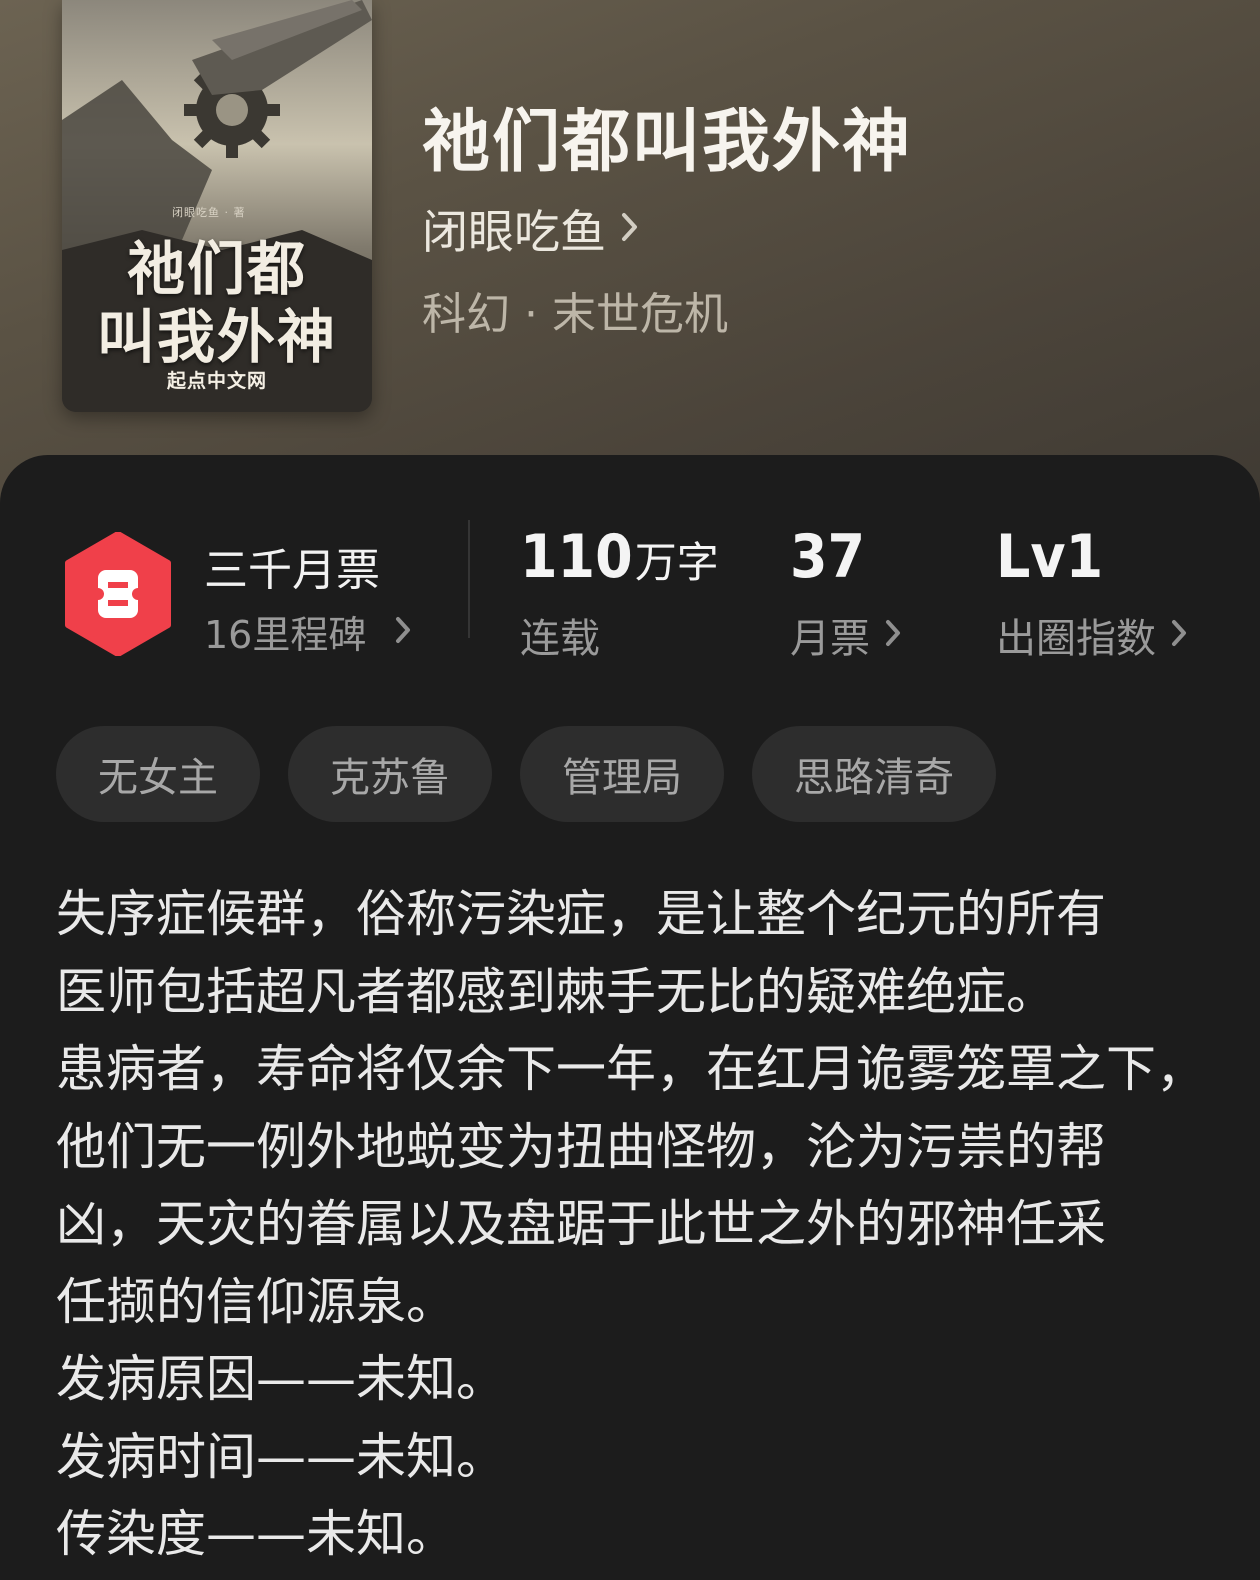 This screenshot has width=1260, height=1580. I want to click on word-count-stat: 110万字, so click(619, 557).